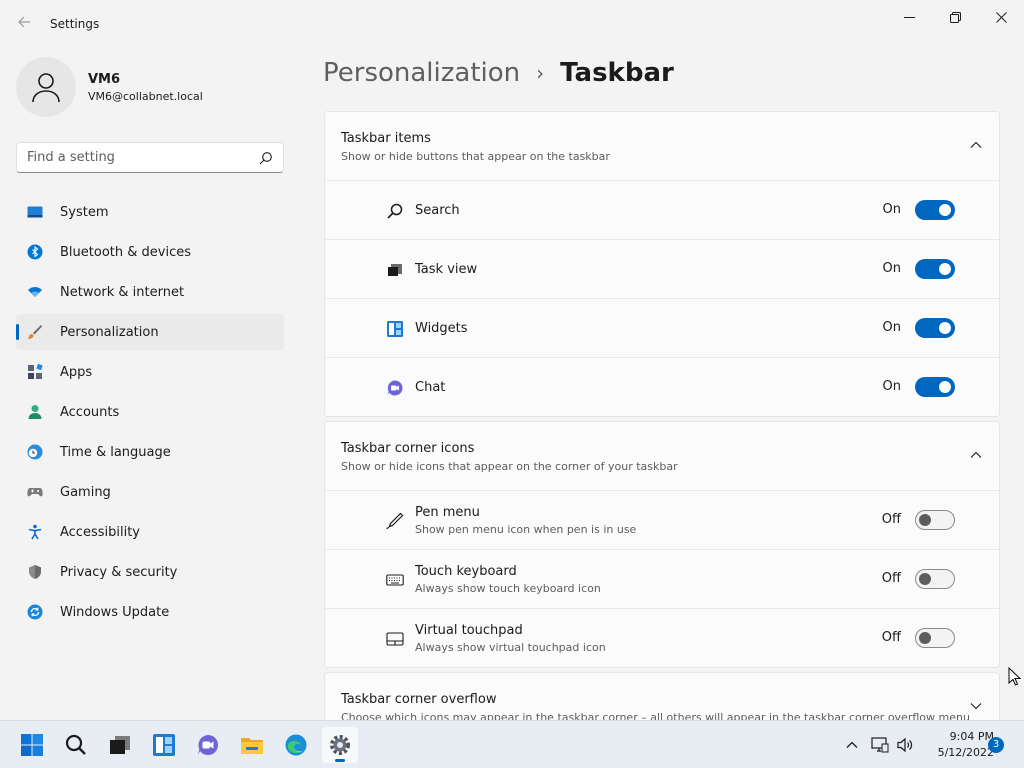  I want to click on setting-label: Widgets, so click(441, 328).